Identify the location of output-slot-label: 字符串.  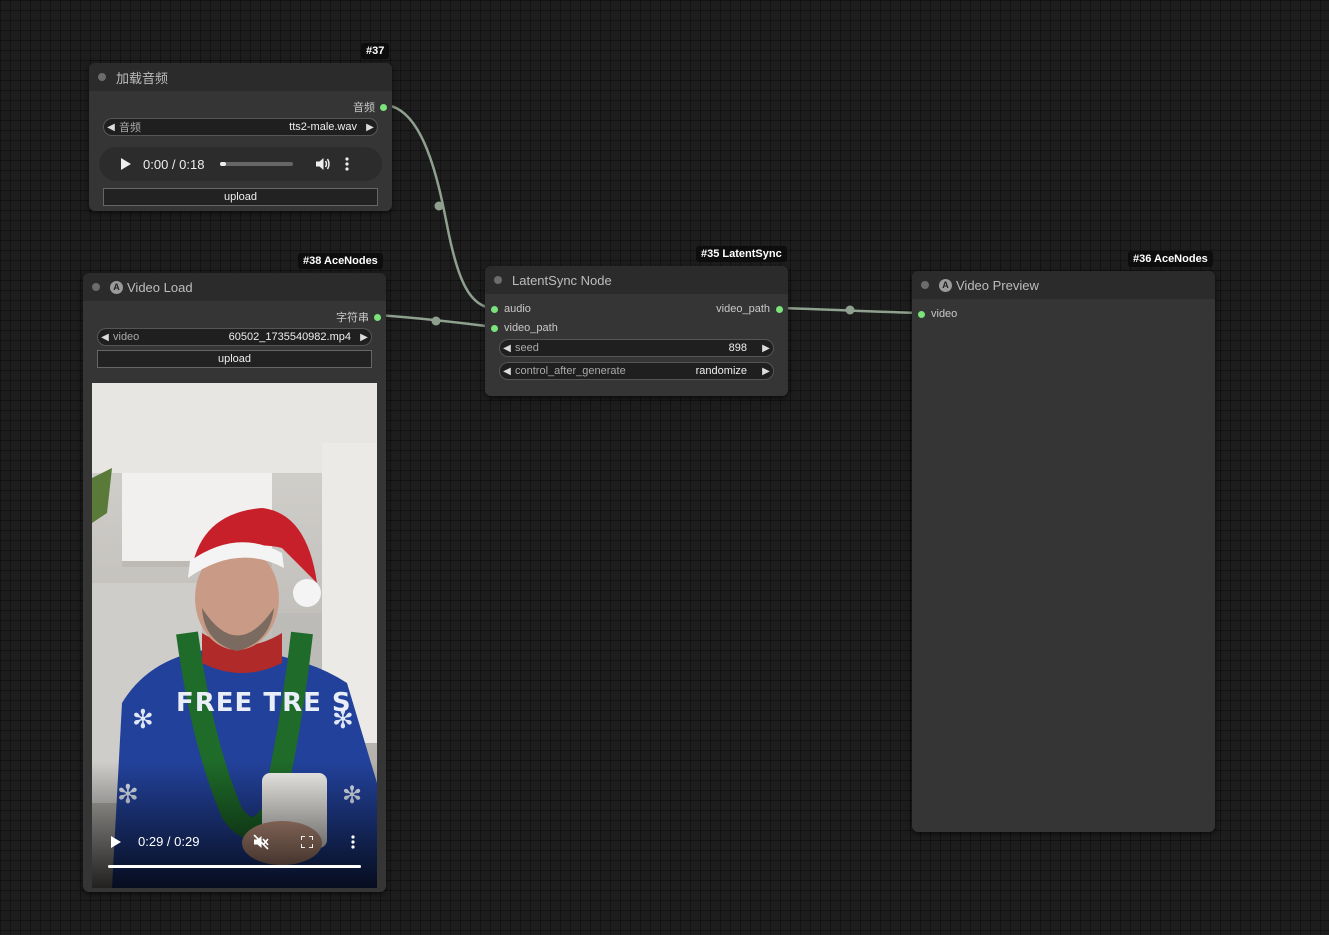
(352, 318).